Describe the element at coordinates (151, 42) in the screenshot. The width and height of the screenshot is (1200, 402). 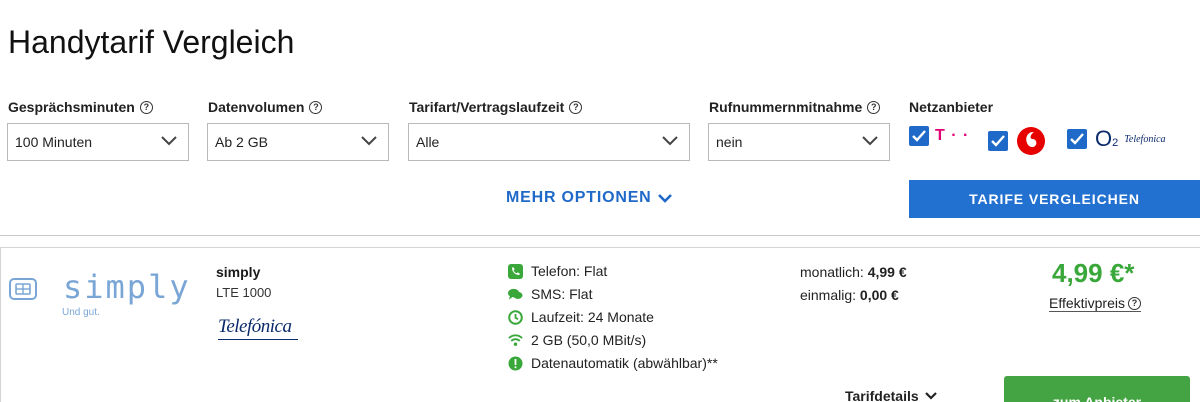
I see `page-title: Handytarif Vergleich` at that location.